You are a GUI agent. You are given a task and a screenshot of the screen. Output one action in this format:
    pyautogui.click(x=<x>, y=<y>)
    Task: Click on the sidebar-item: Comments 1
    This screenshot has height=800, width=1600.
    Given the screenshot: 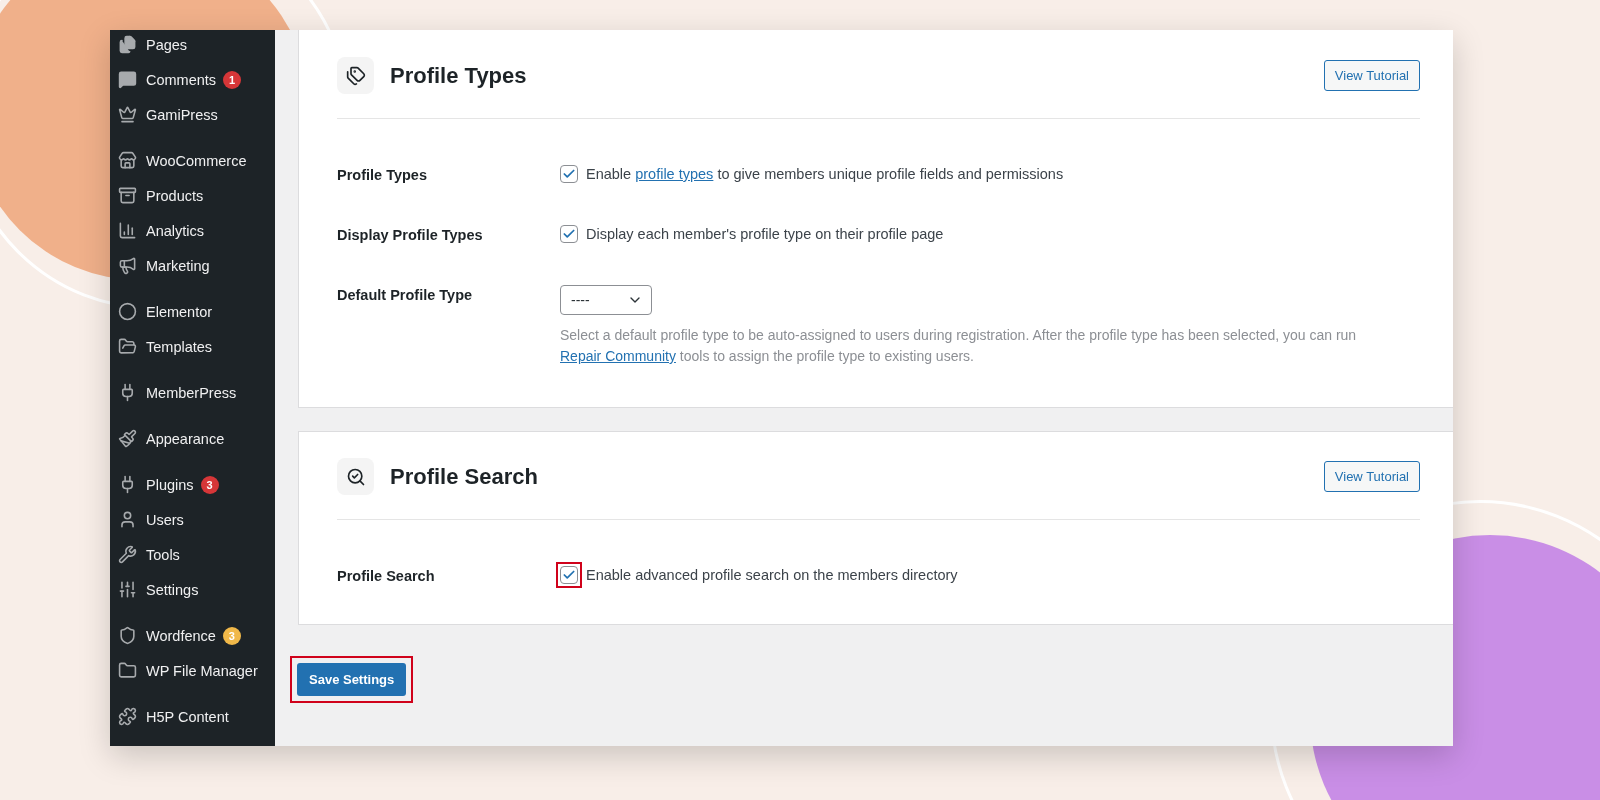 What is the action you would take?
    pyautogui.click(x=192, y=79)
    